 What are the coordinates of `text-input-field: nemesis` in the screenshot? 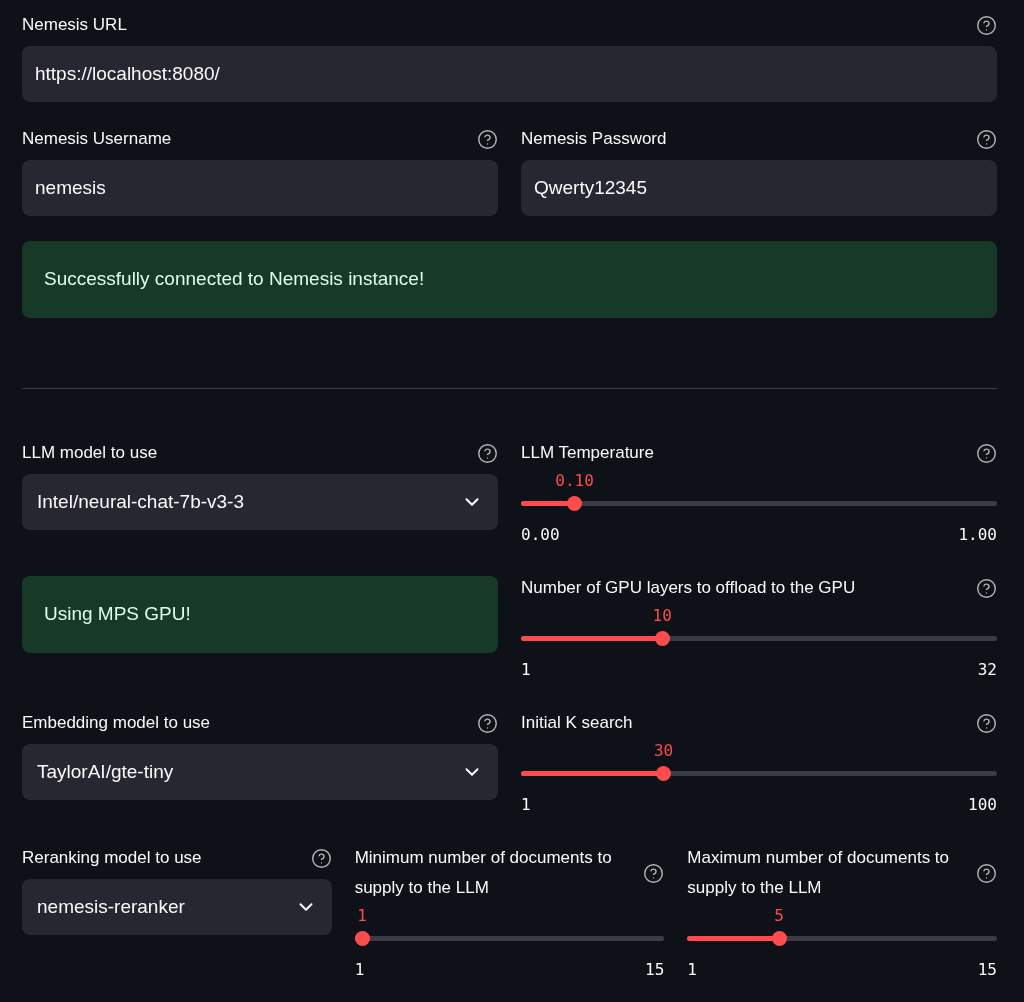 It's located at (260, 188).